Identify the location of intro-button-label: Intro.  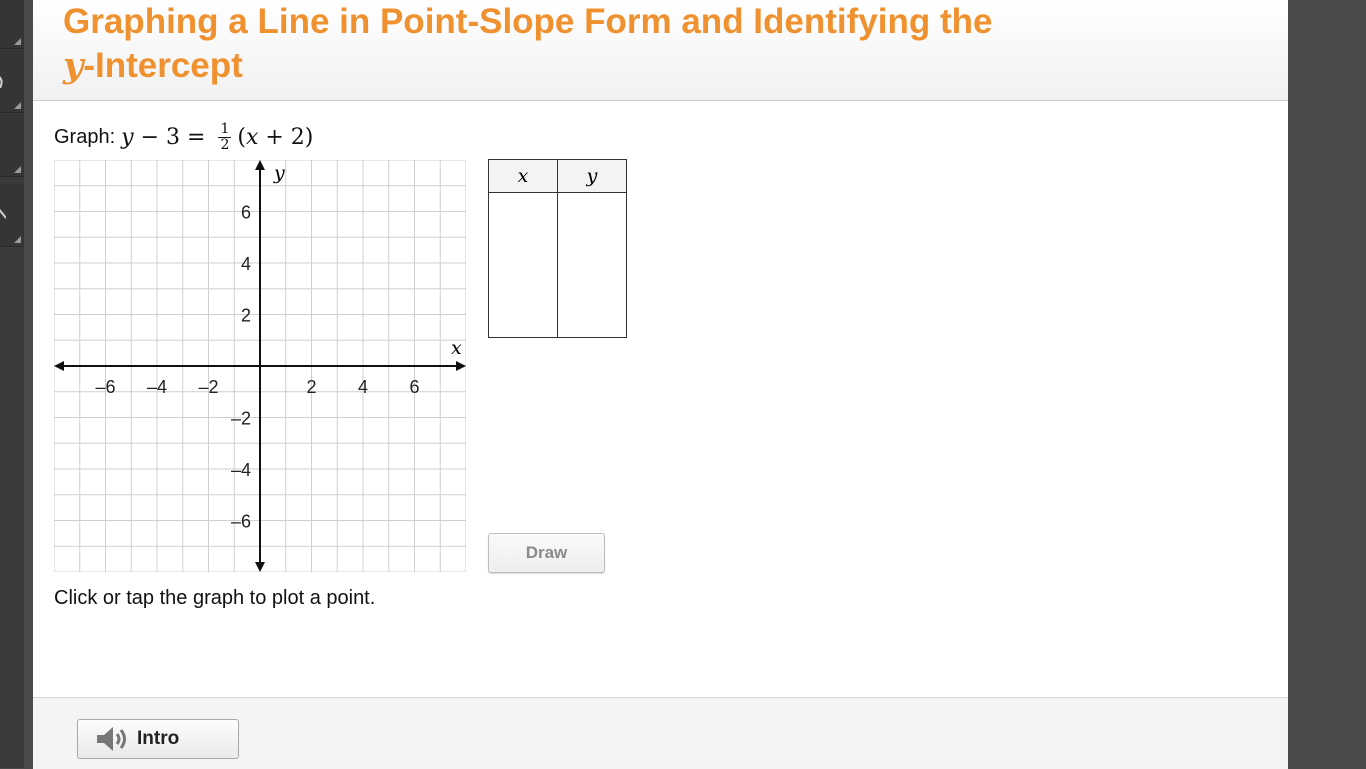
(158, 738).